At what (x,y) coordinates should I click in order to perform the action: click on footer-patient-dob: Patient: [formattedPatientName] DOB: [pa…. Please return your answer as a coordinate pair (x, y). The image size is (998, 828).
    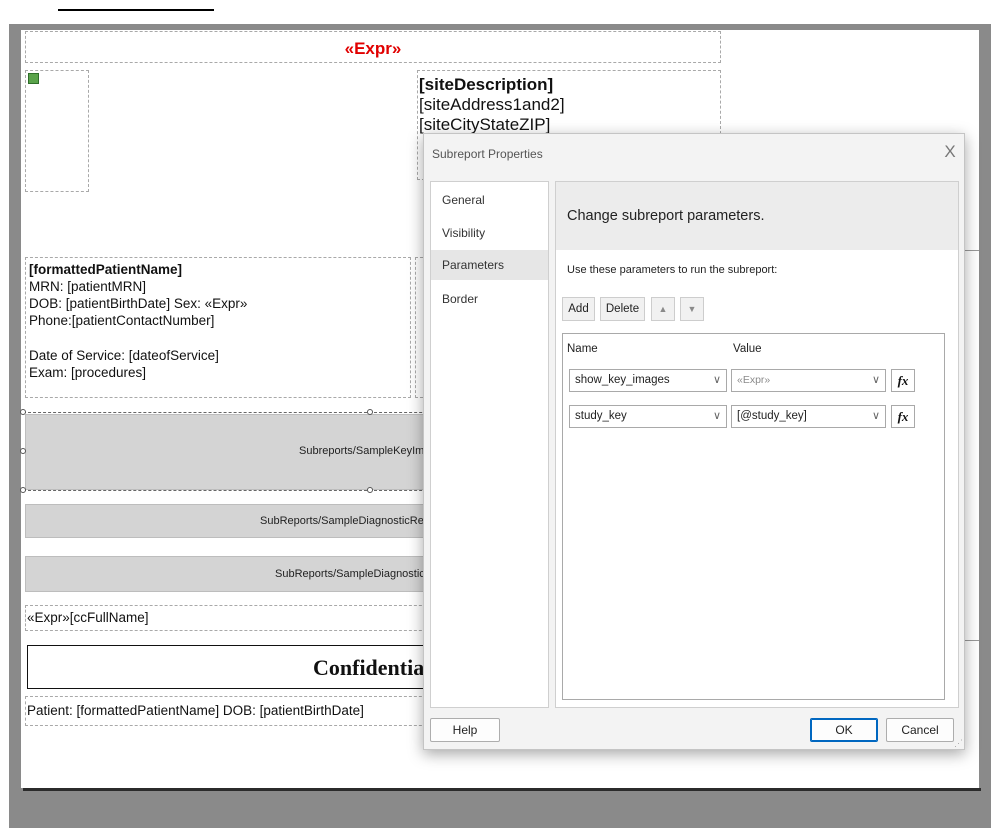
    Looking at the image, I should click on (195, 710).